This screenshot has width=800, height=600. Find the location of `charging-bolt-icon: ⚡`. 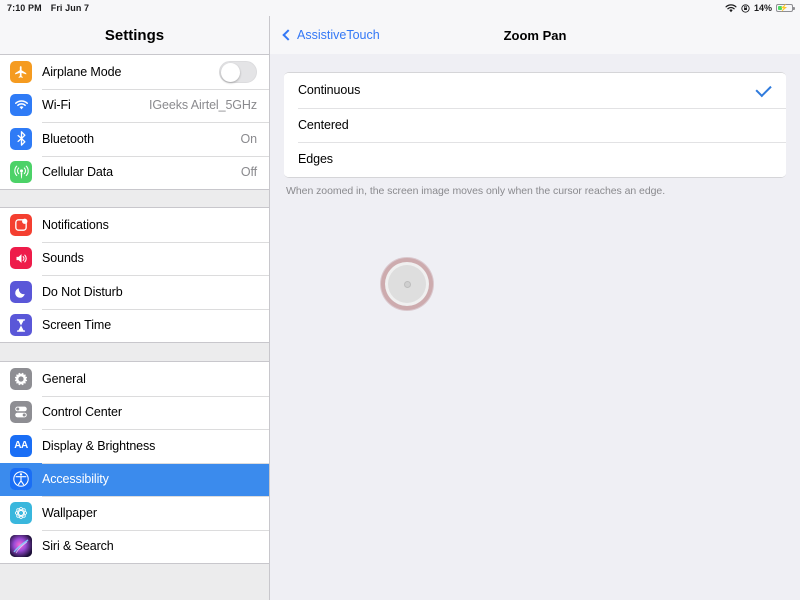

charging-bolt-icon: ⚡ is located at coordinates (784, 9).